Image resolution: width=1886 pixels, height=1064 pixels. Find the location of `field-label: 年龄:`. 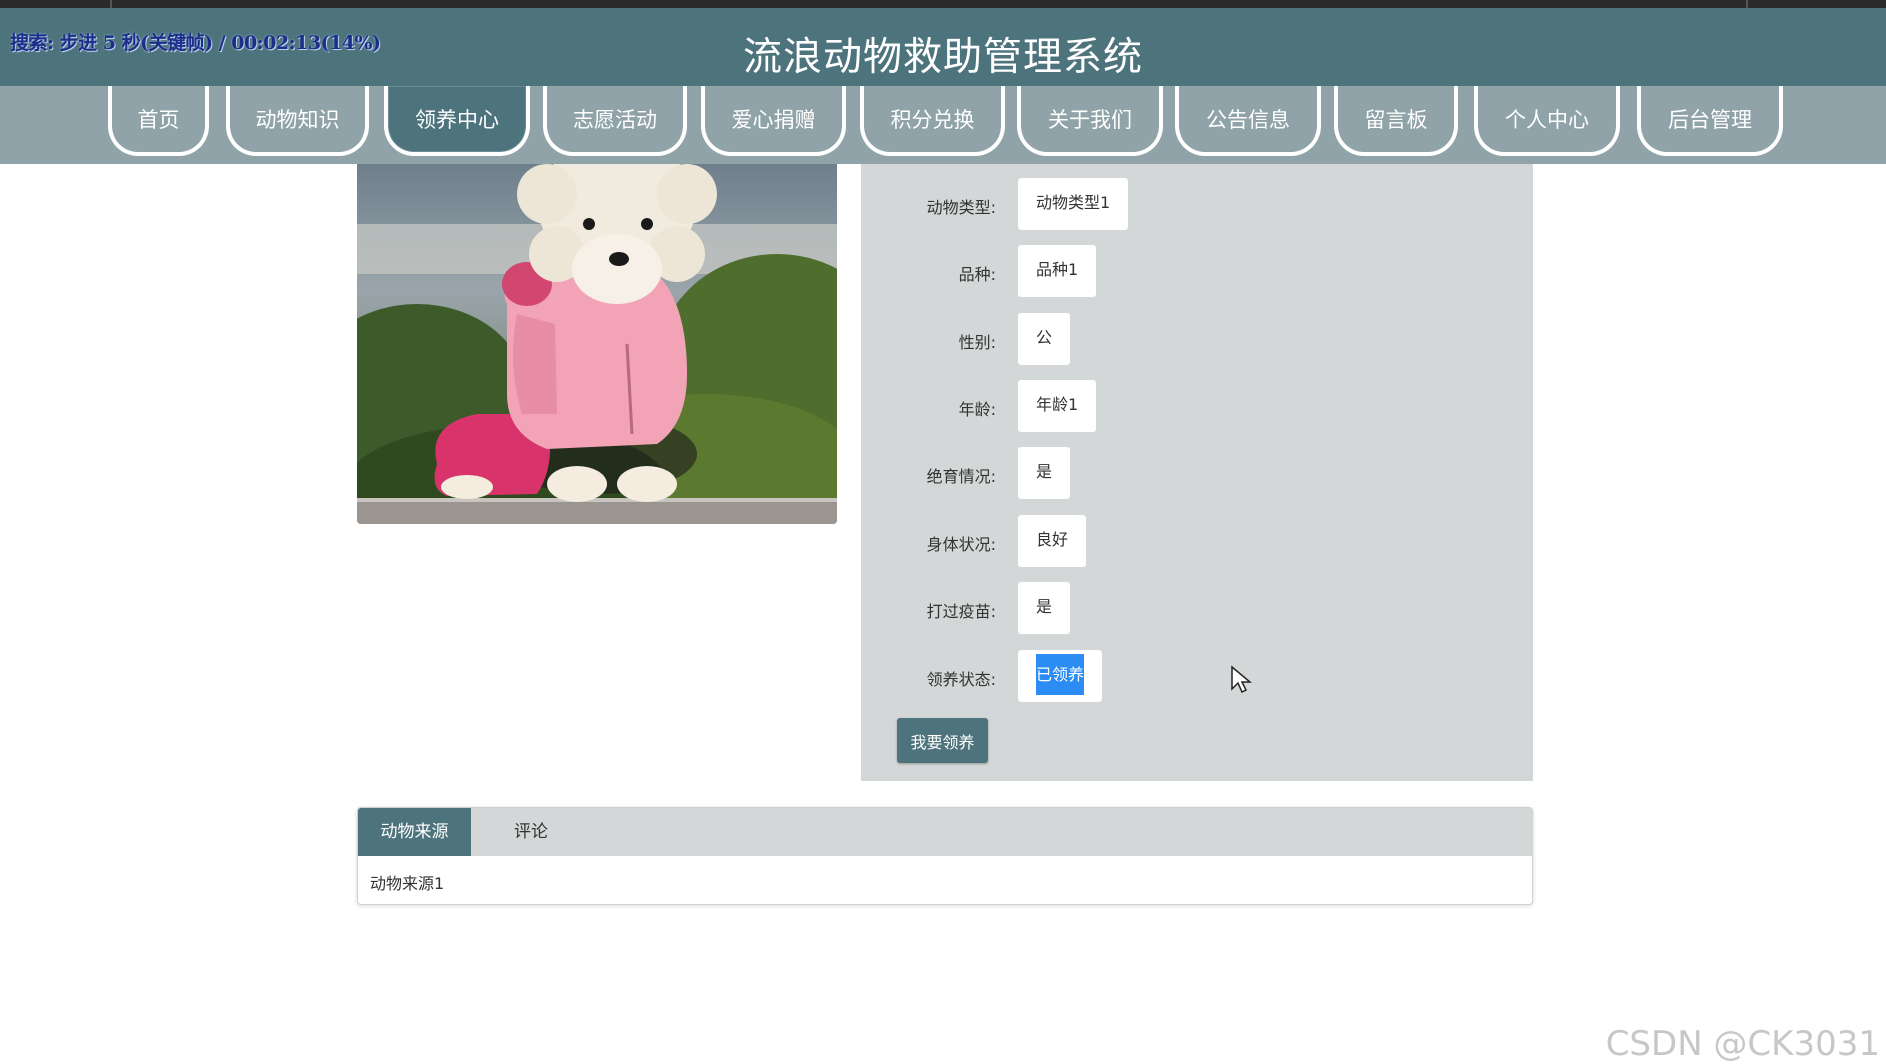

field-label: 年龄: is located at coordinates (977, 409).